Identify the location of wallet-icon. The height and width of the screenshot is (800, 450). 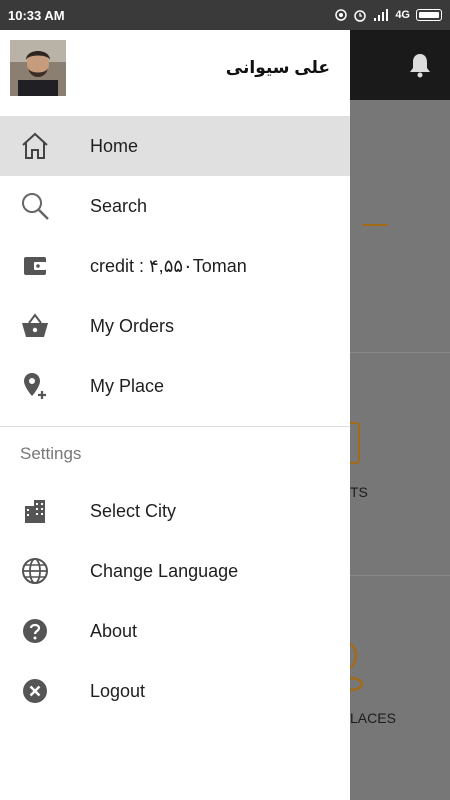
(35, 266).